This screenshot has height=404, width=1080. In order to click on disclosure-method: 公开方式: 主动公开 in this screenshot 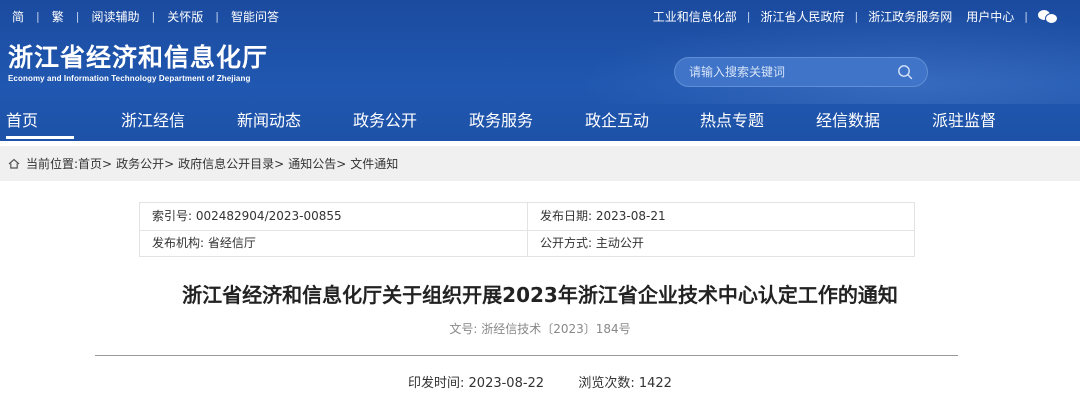, I will do `click(592, 243)`.